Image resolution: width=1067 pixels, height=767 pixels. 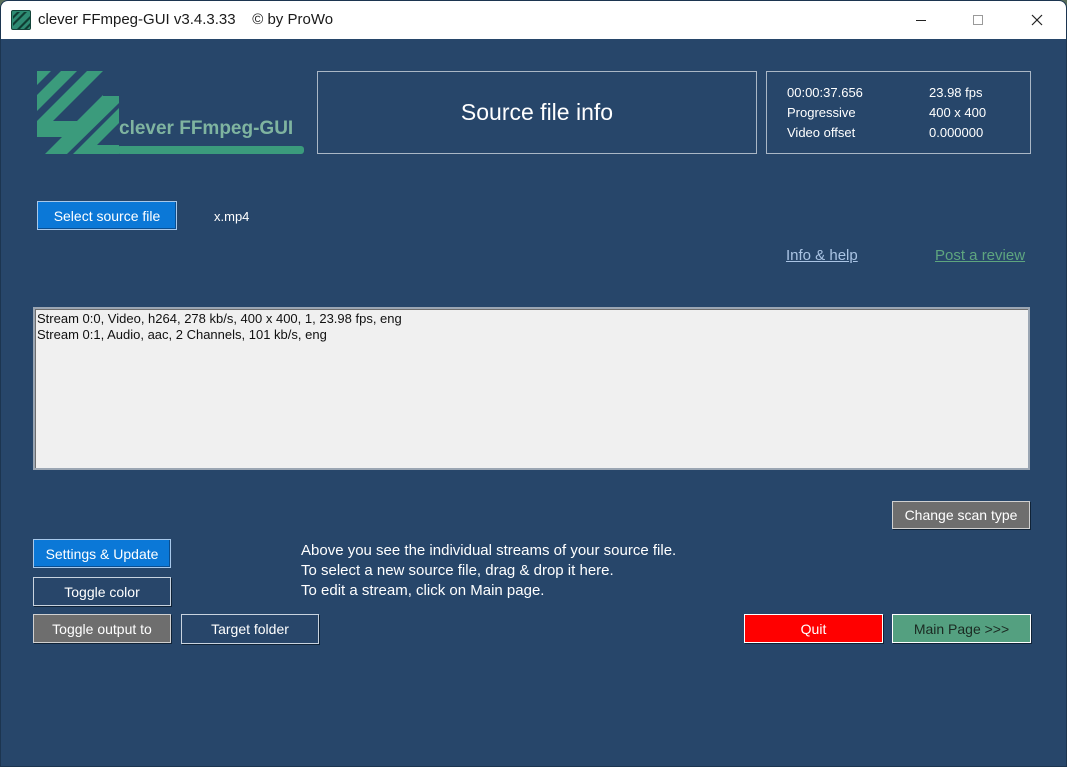 I want to click on video-offset-value: 0.000000, so click(x=956, y=132).